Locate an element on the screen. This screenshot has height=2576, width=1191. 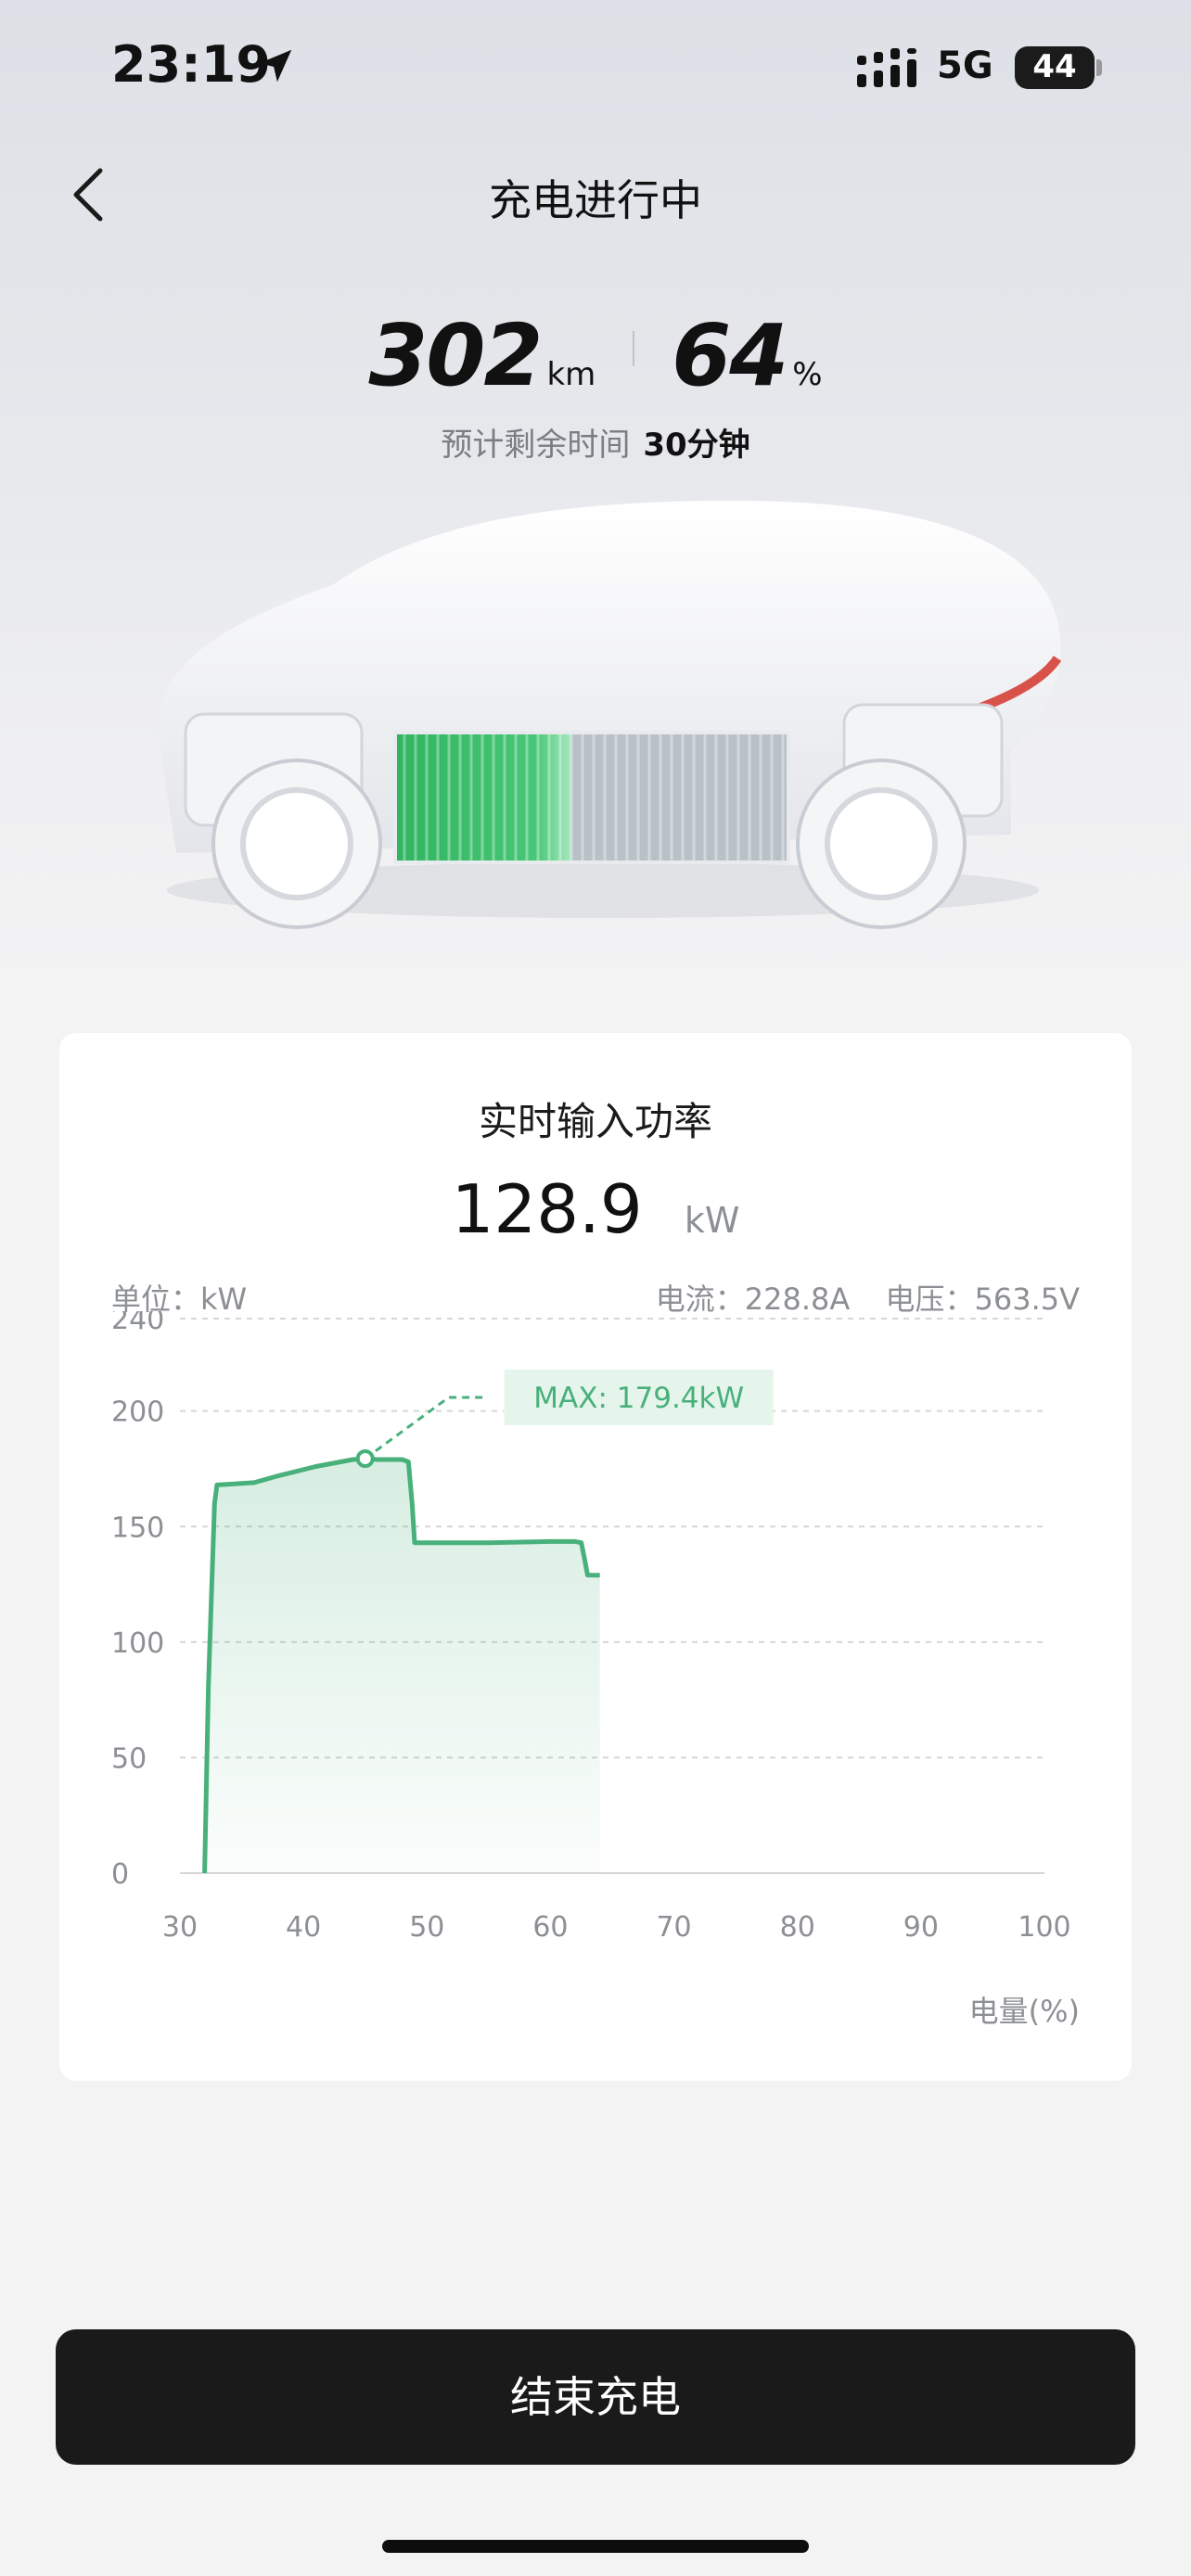
y-tick-label: 0 is located at coordinates (120, 1874).